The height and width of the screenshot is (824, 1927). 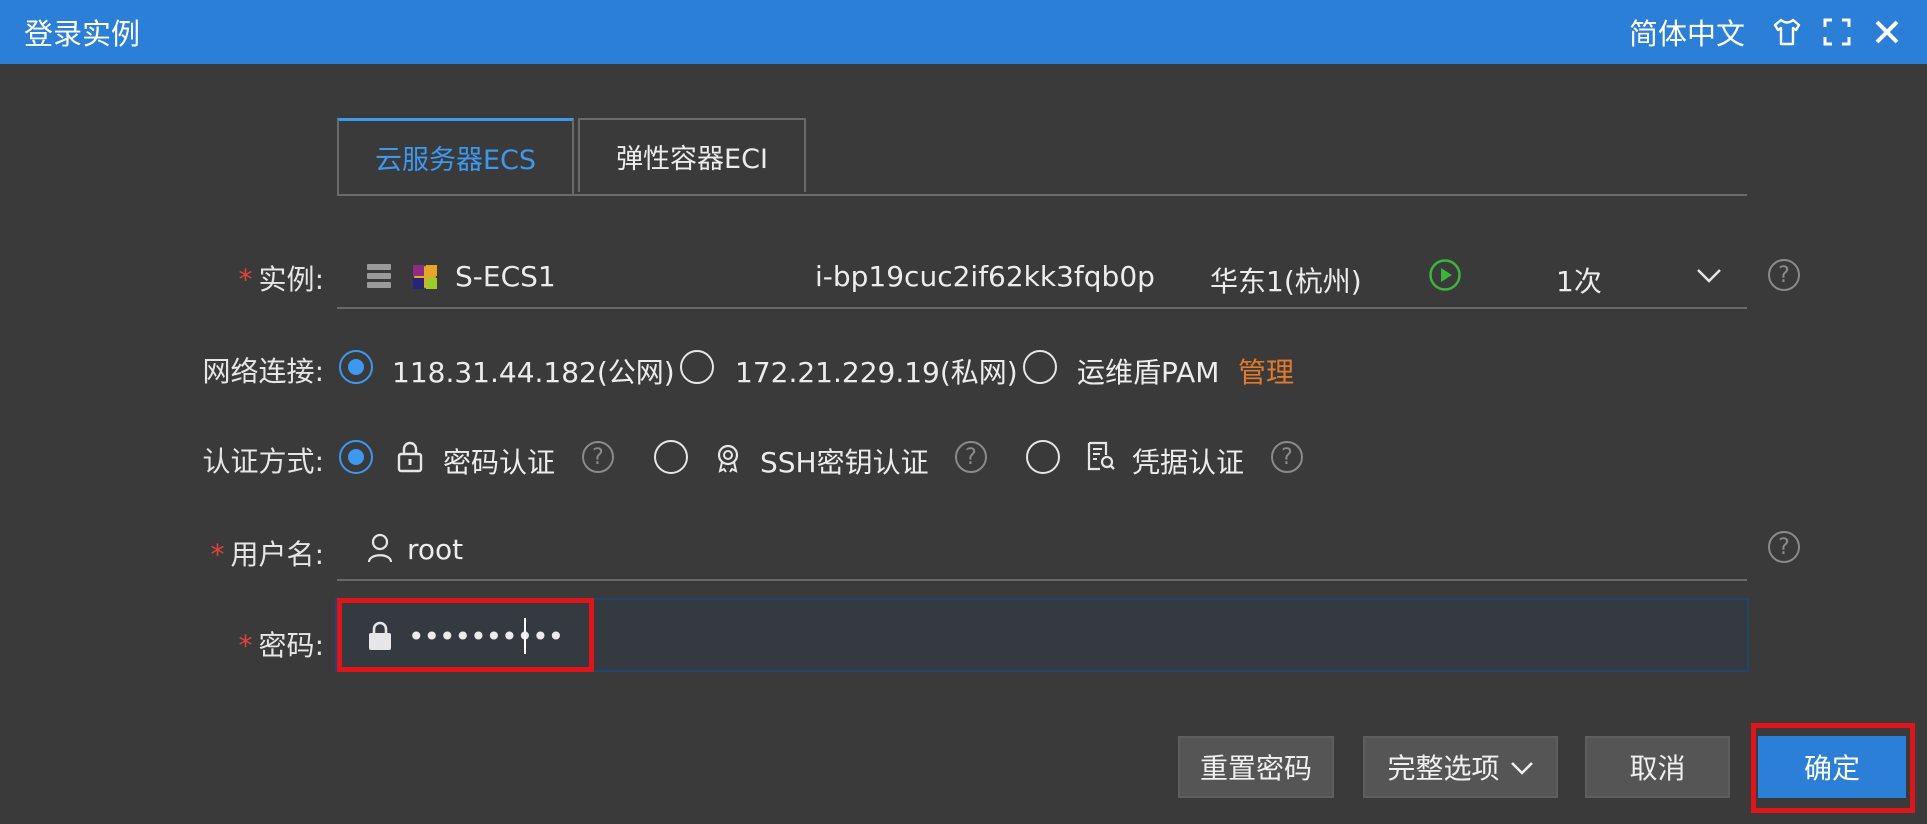 What do you see at coordinates (499, 461) in the screenshot?
I see `auth-option-password: 密码认证` at bounding box center [499, 461].